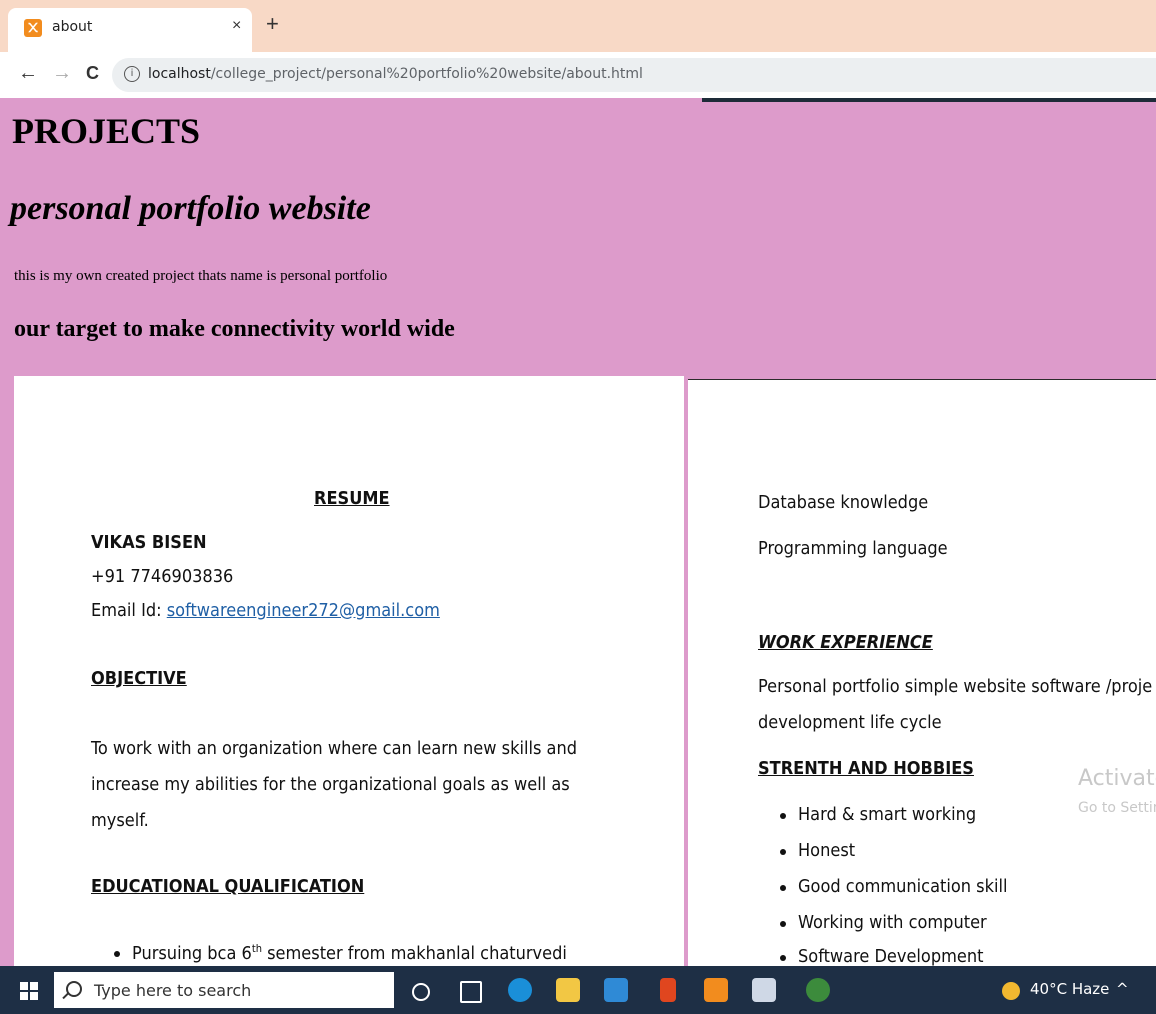  I want to click on forward-arrow-icon: →, so click(62, 73).